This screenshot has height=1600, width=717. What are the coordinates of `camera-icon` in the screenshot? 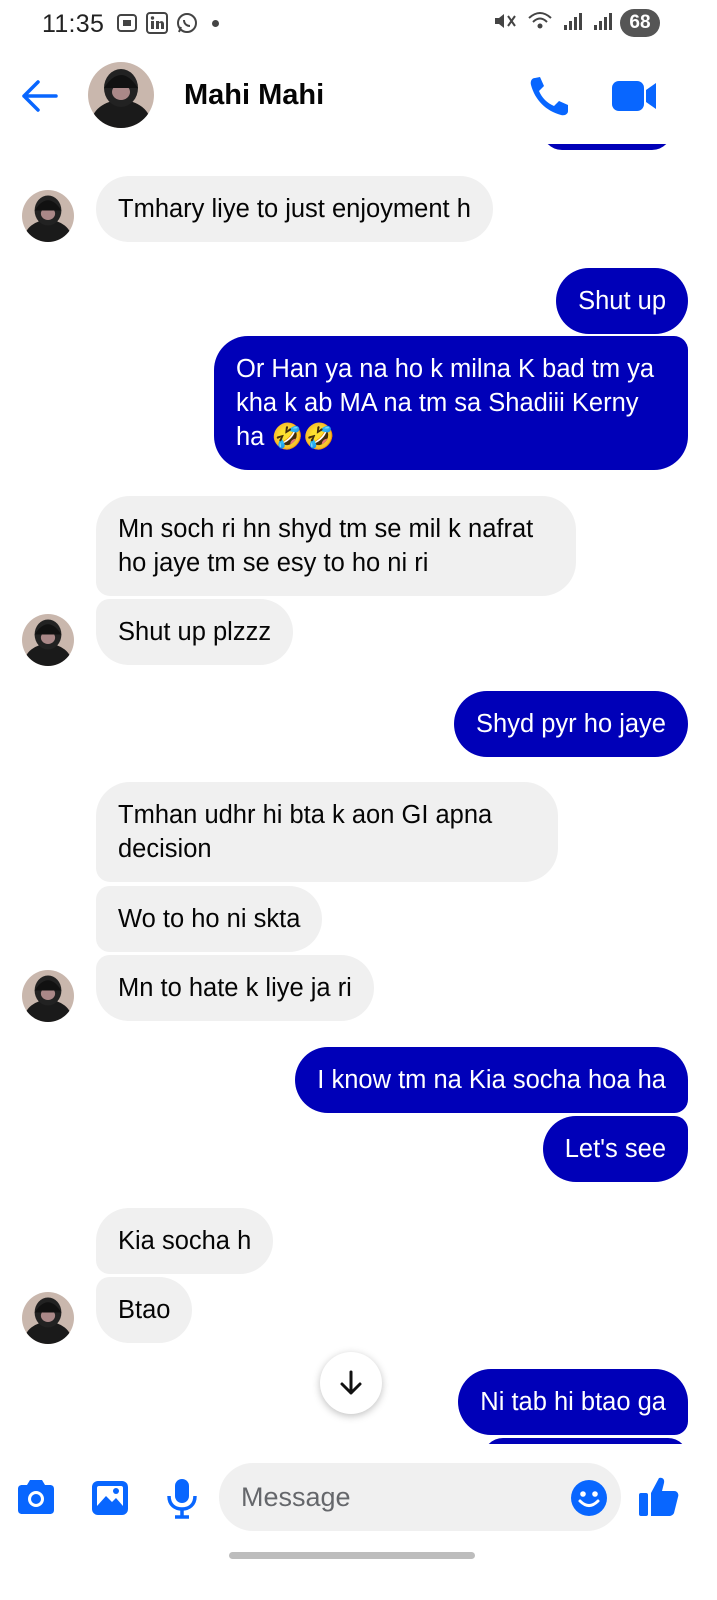 It's located at (36, 1498).